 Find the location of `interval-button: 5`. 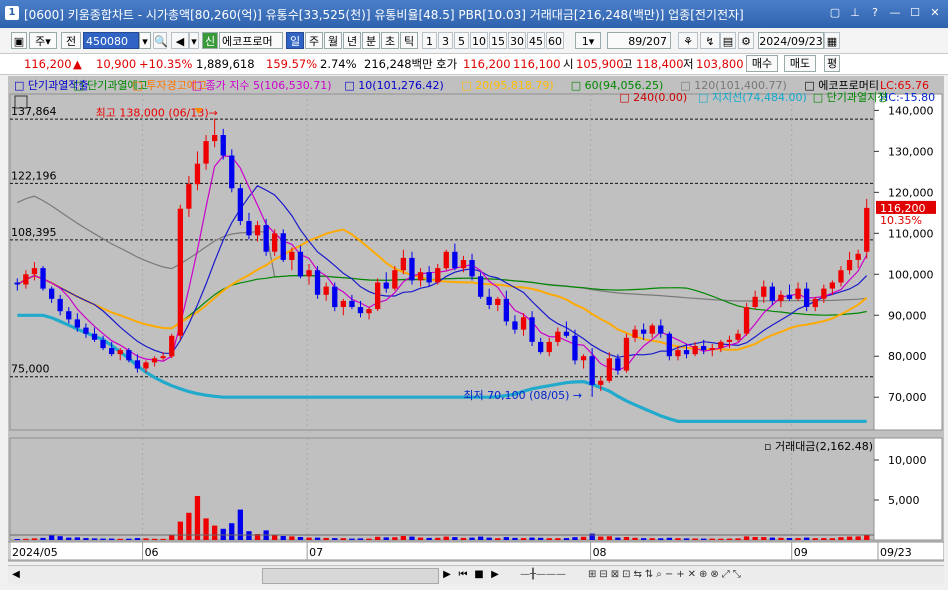

interval-button: 5 is located at coordinates (461, 40).